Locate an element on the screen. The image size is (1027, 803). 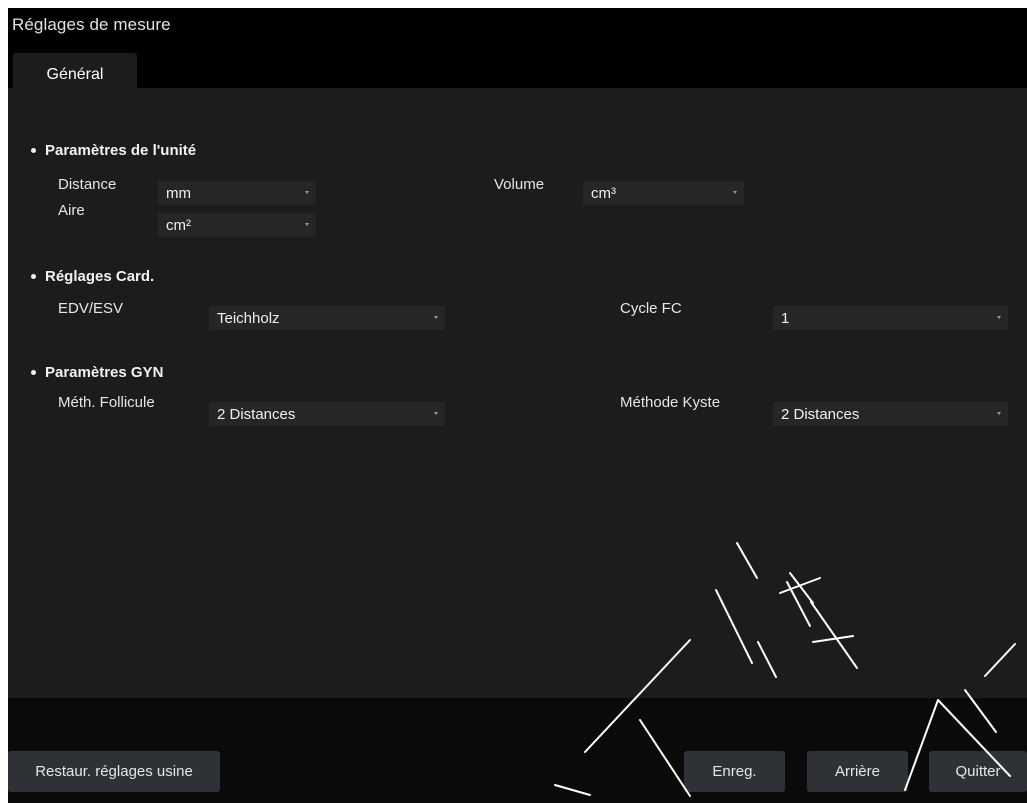
hr-cycle-label: Cycle FC is located at coordinates (651, 308).